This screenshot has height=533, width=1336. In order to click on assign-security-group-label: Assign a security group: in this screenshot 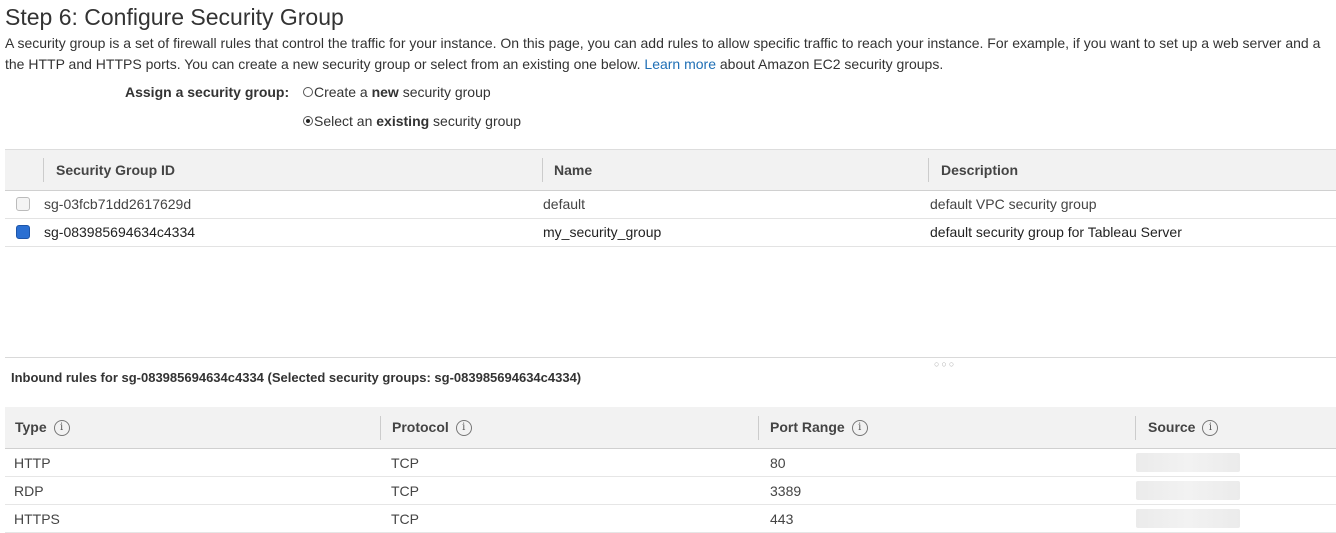, I will do `click(207, 92)`.